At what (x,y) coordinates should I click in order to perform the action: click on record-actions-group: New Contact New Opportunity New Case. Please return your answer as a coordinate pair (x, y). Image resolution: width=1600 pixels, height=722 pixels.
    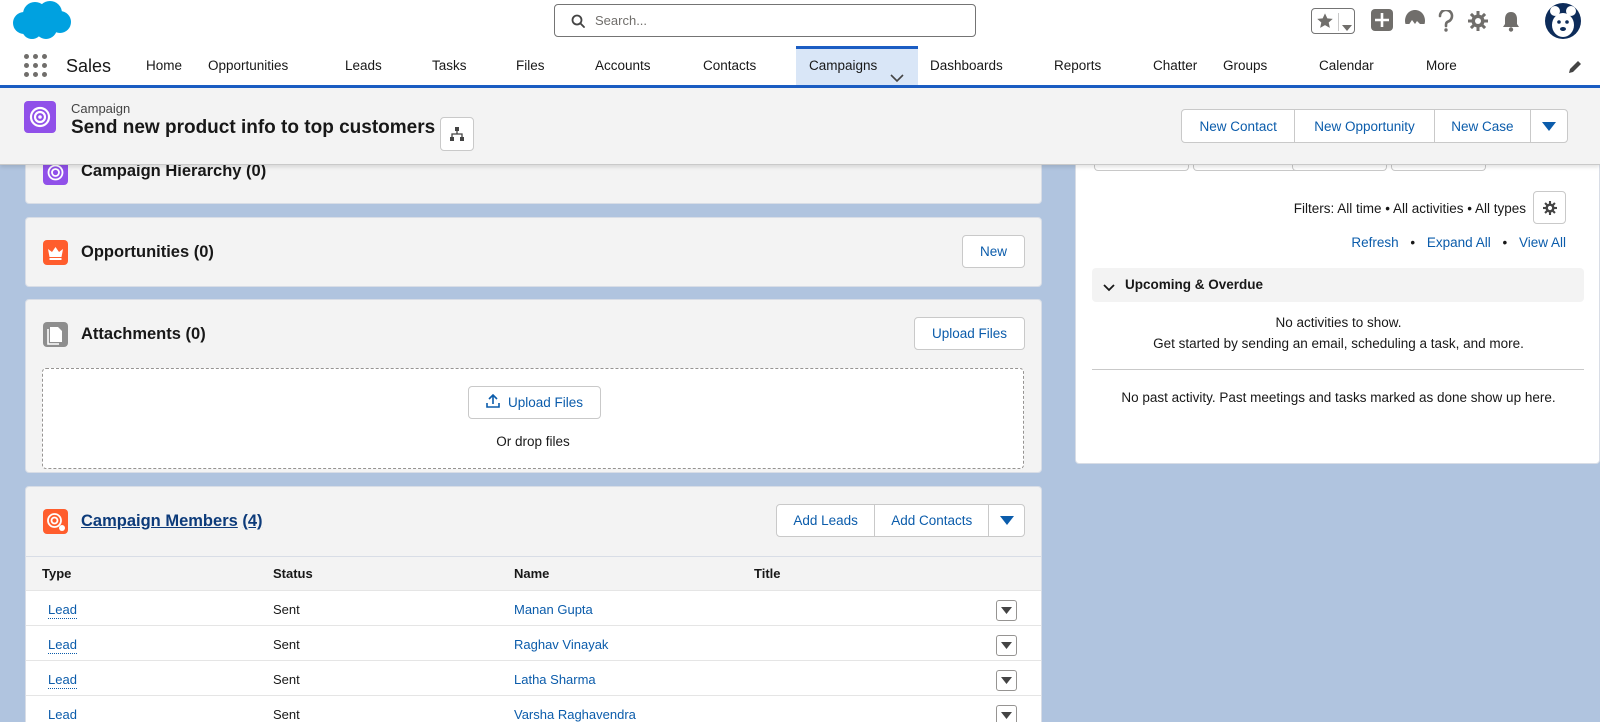
    Looking at the image, I should click on (1374, 126).